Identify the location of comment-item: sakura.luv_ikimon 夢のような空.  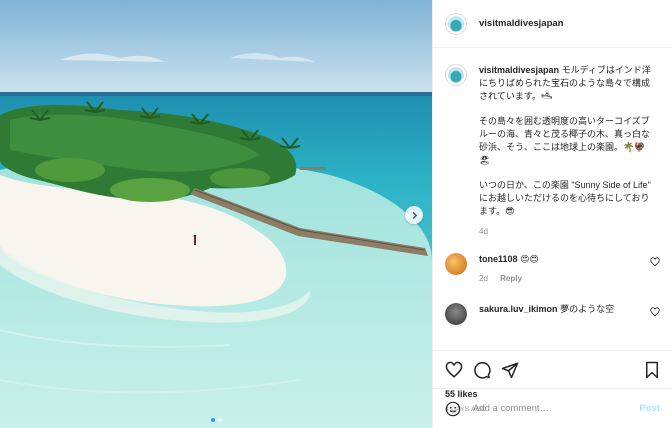
(552, 314).